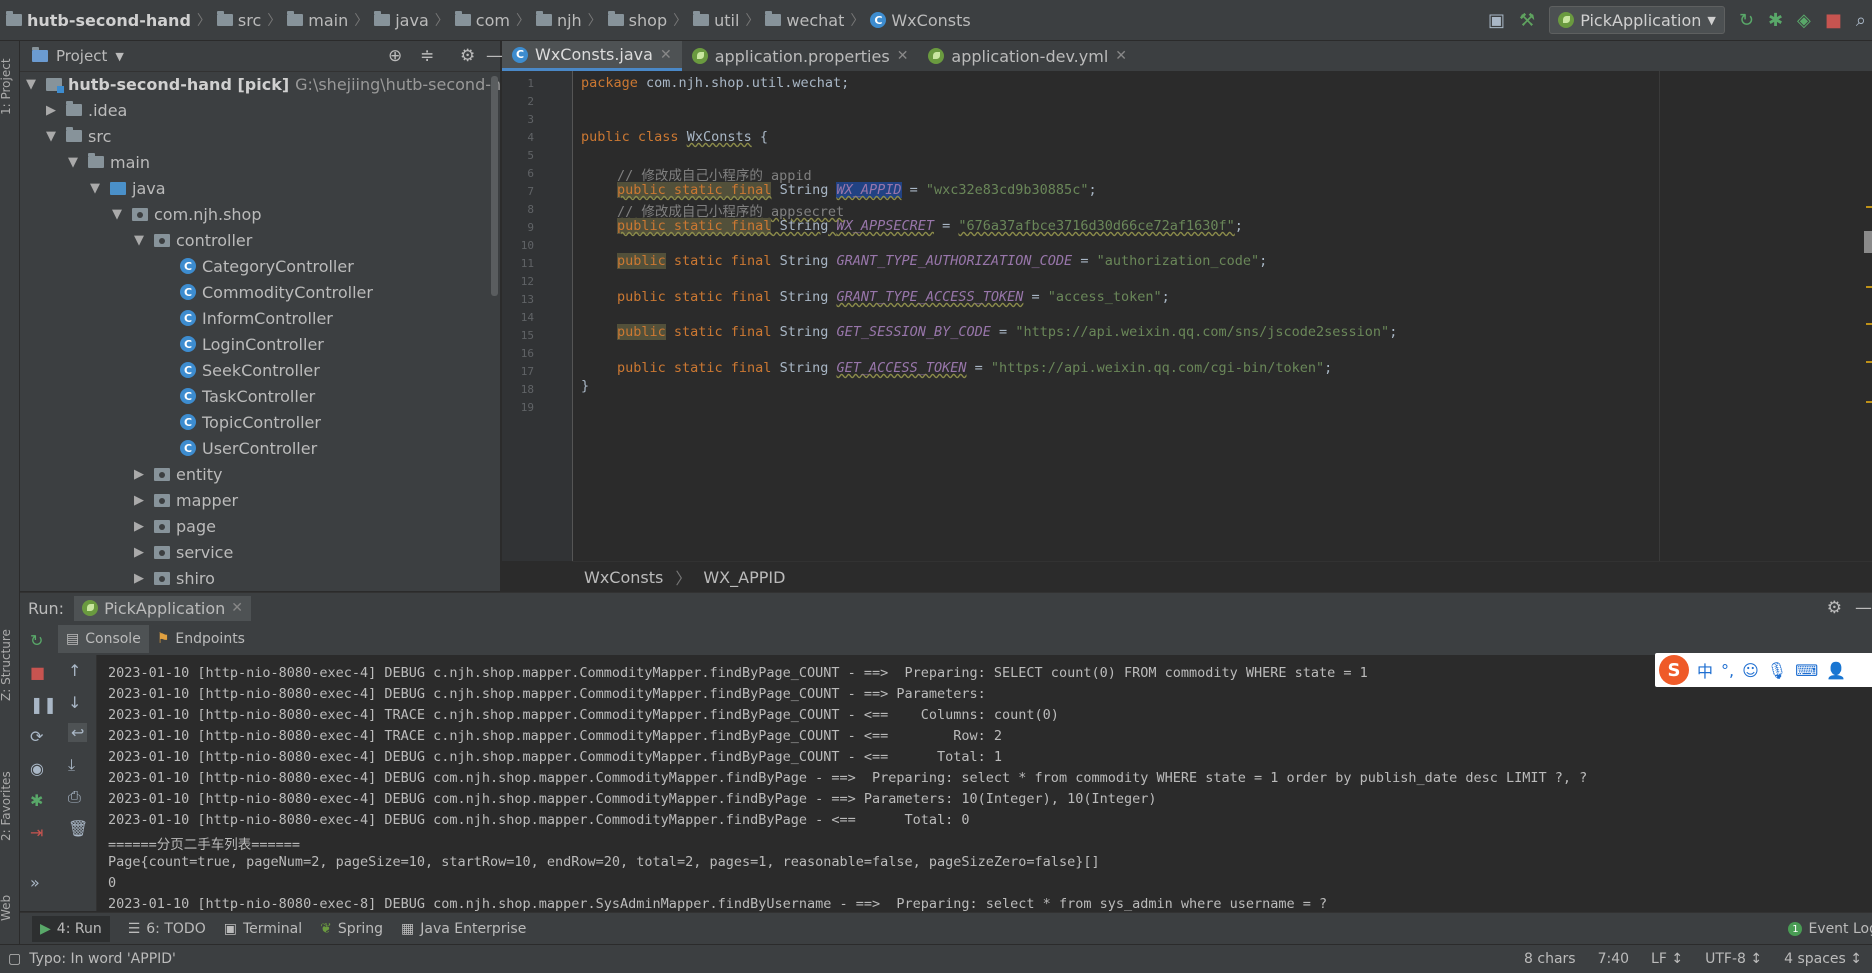 The image size is (1872, 973). I want to click on error-stripe, so click(1866, 316).